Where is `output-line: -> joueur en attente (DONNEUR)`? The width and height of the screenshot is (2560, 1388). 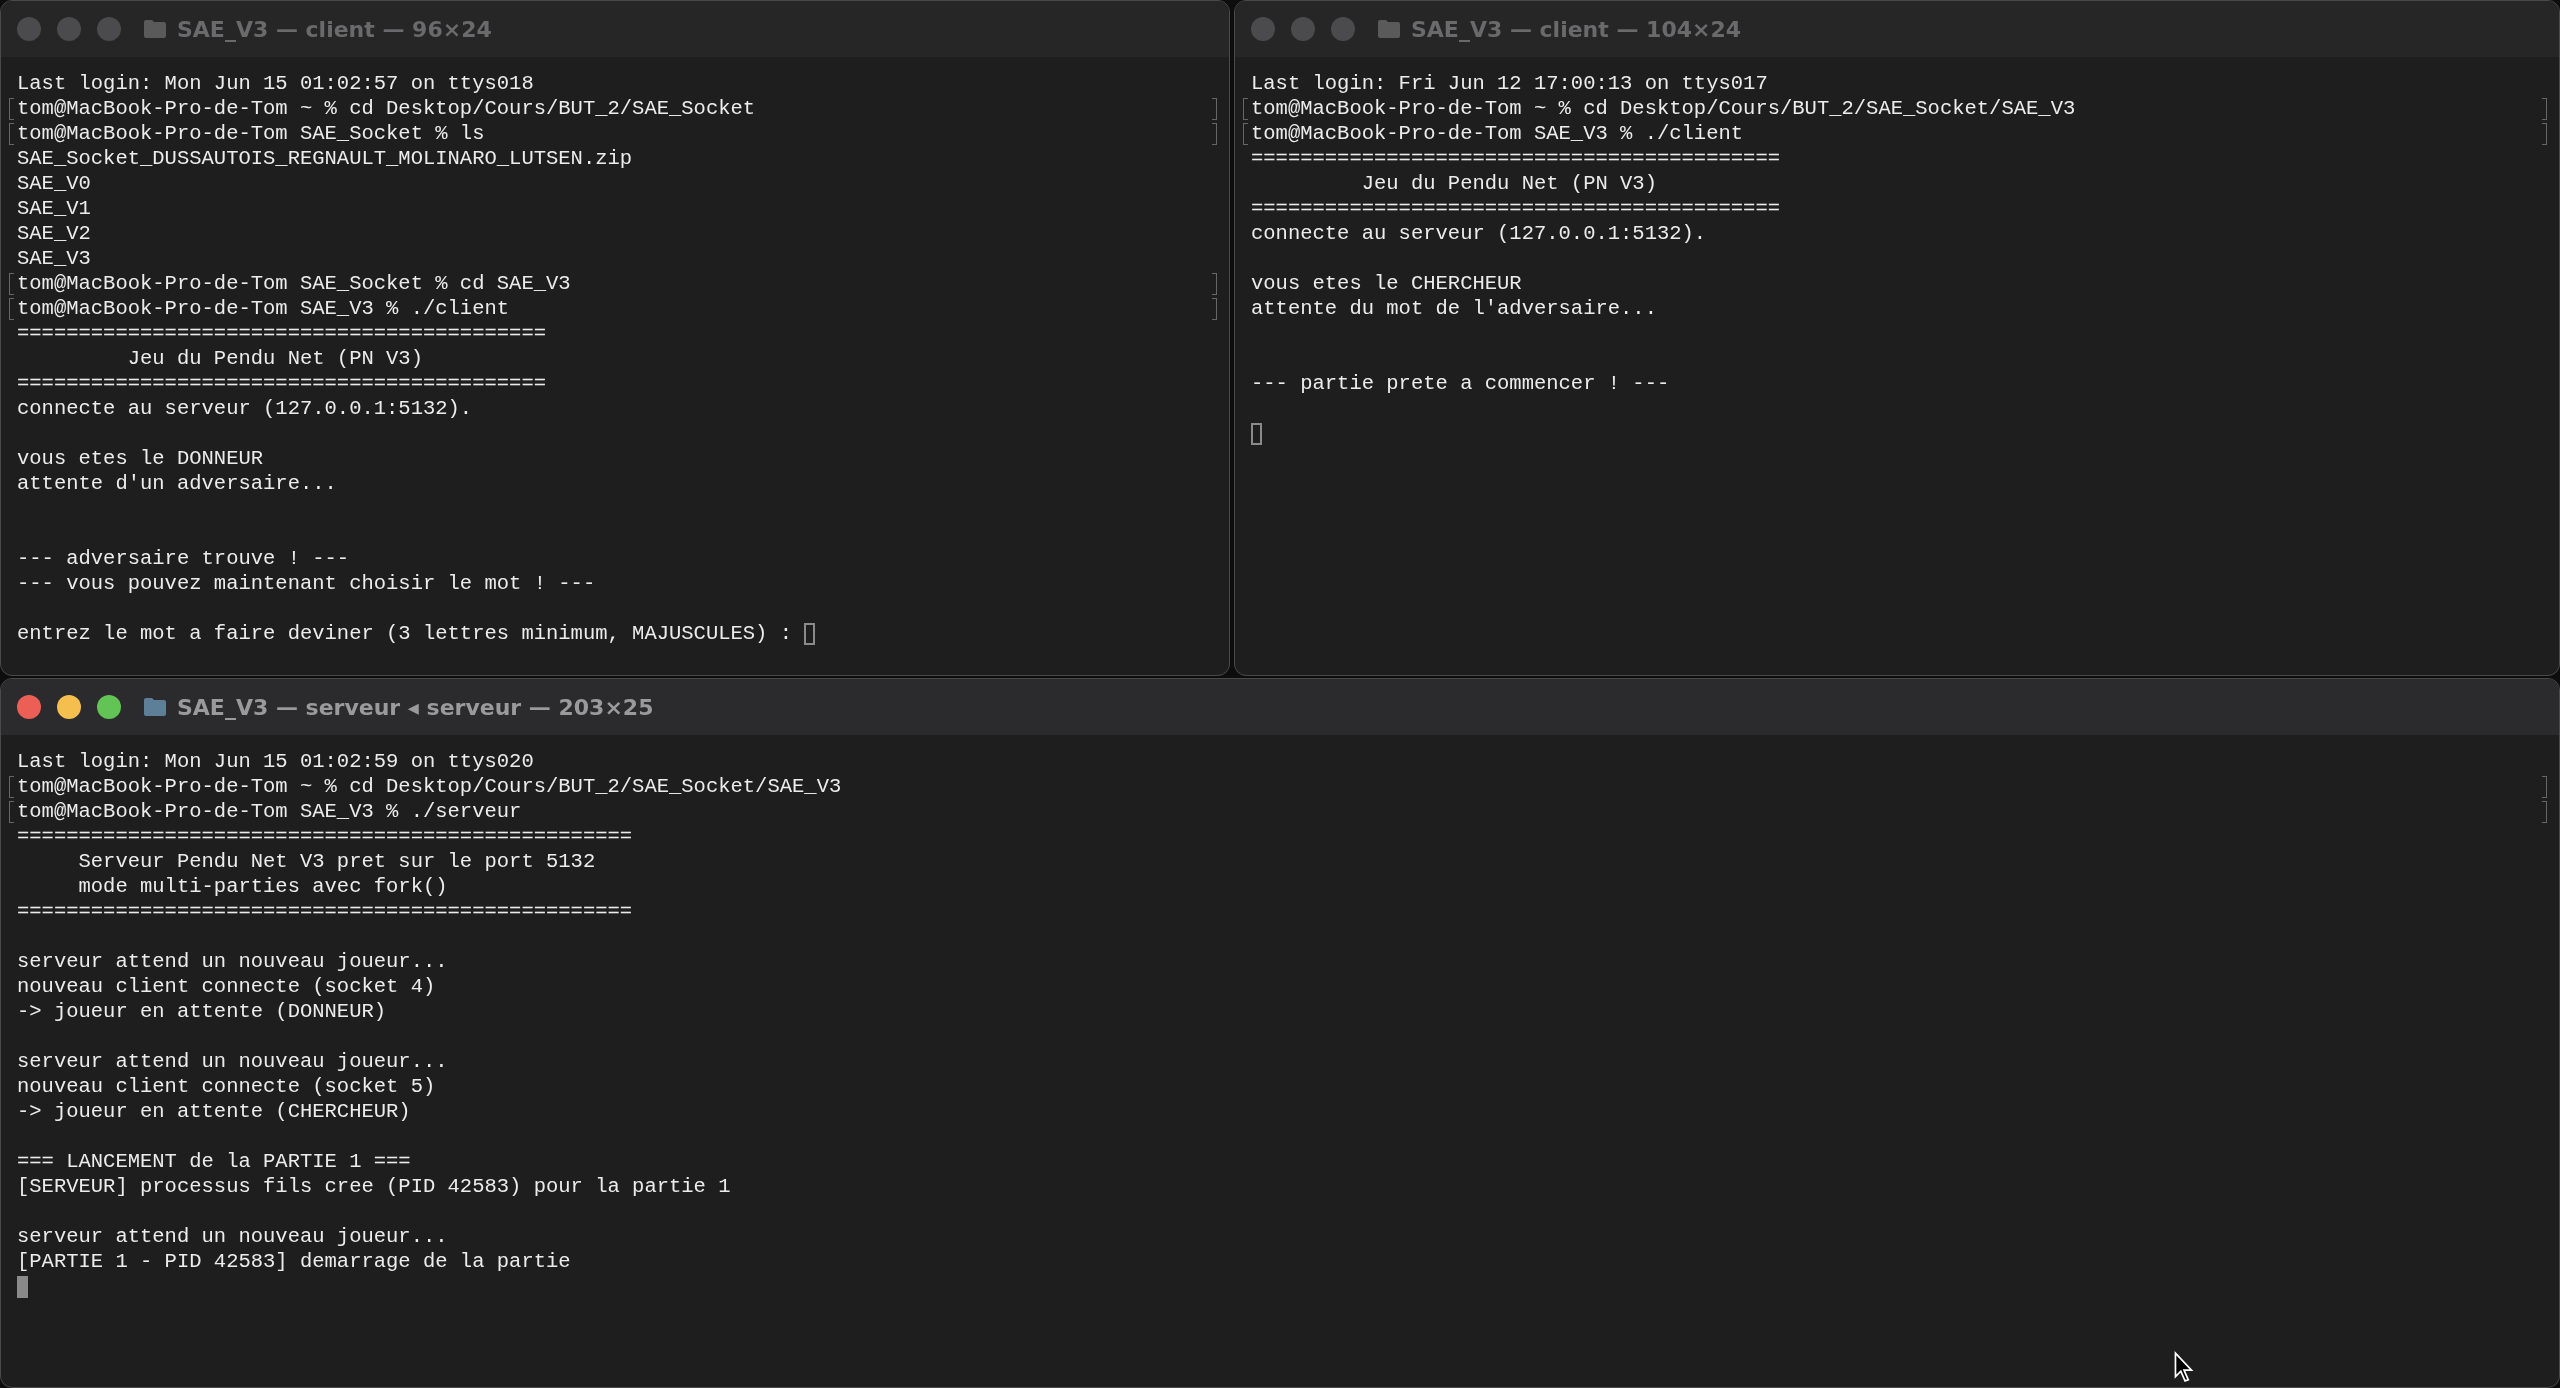 output-line: -> joueur en attente (DONNEUR) is located at coordinates (202, 1011).